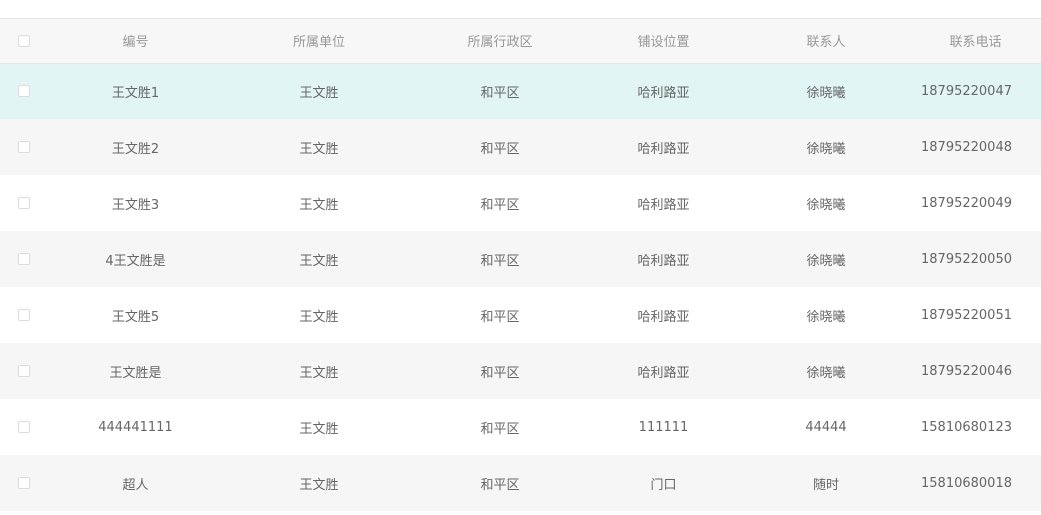  Describe the element at coordinates (966, 427) in the screenshot. I see `cell-phone: 15810680123` at that location.